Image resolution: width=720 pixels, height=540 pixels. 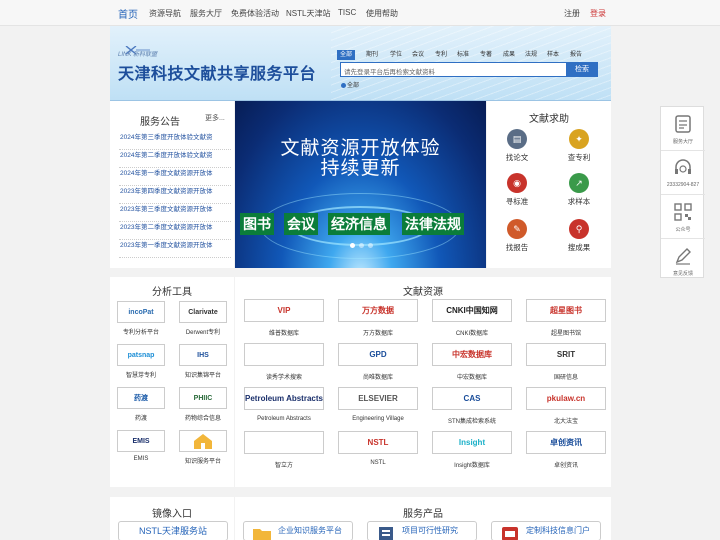 I want to click on nav-nstl-tianjin: NSTL天津站, so click(x=308, y=13).